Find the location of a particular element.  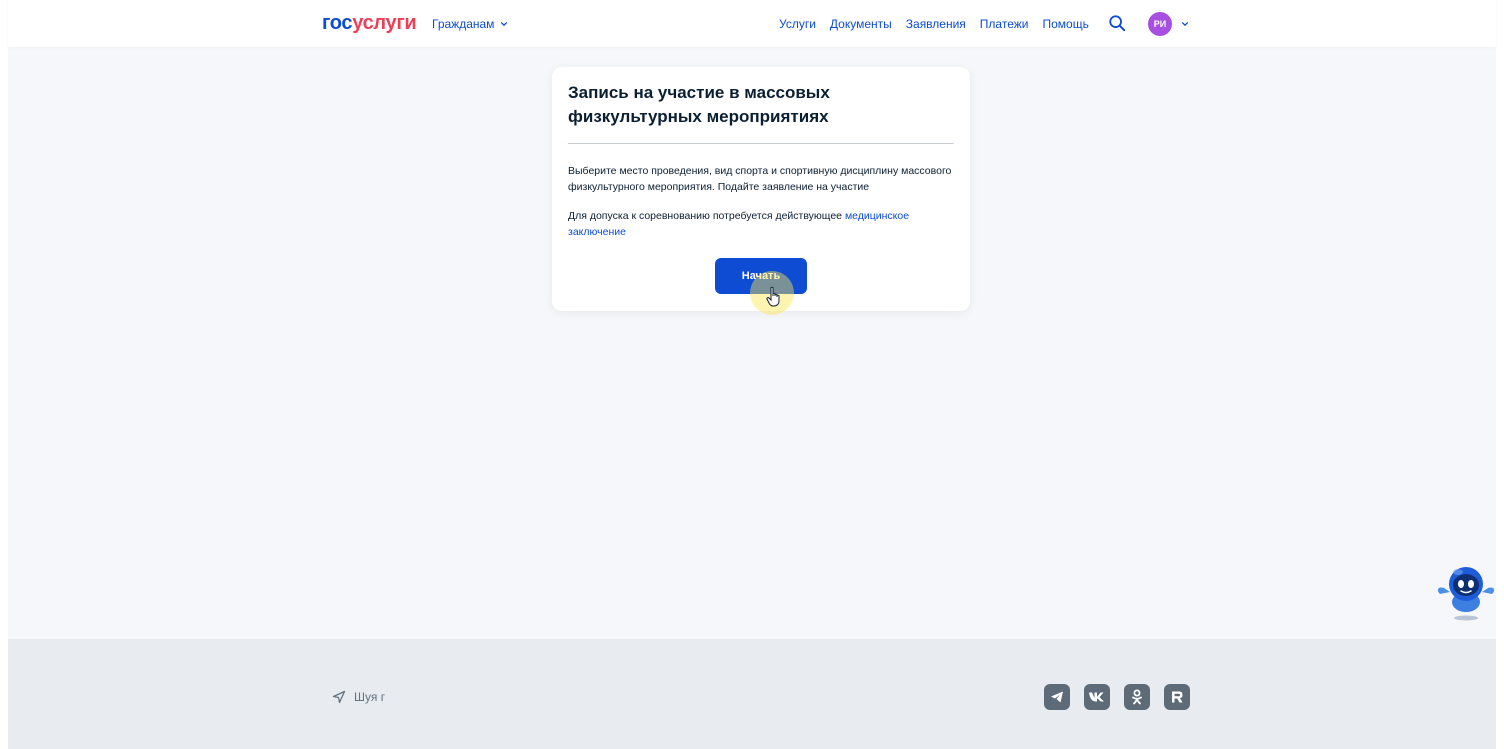

hand-cursor-icon is located at coordinates (773, 296).